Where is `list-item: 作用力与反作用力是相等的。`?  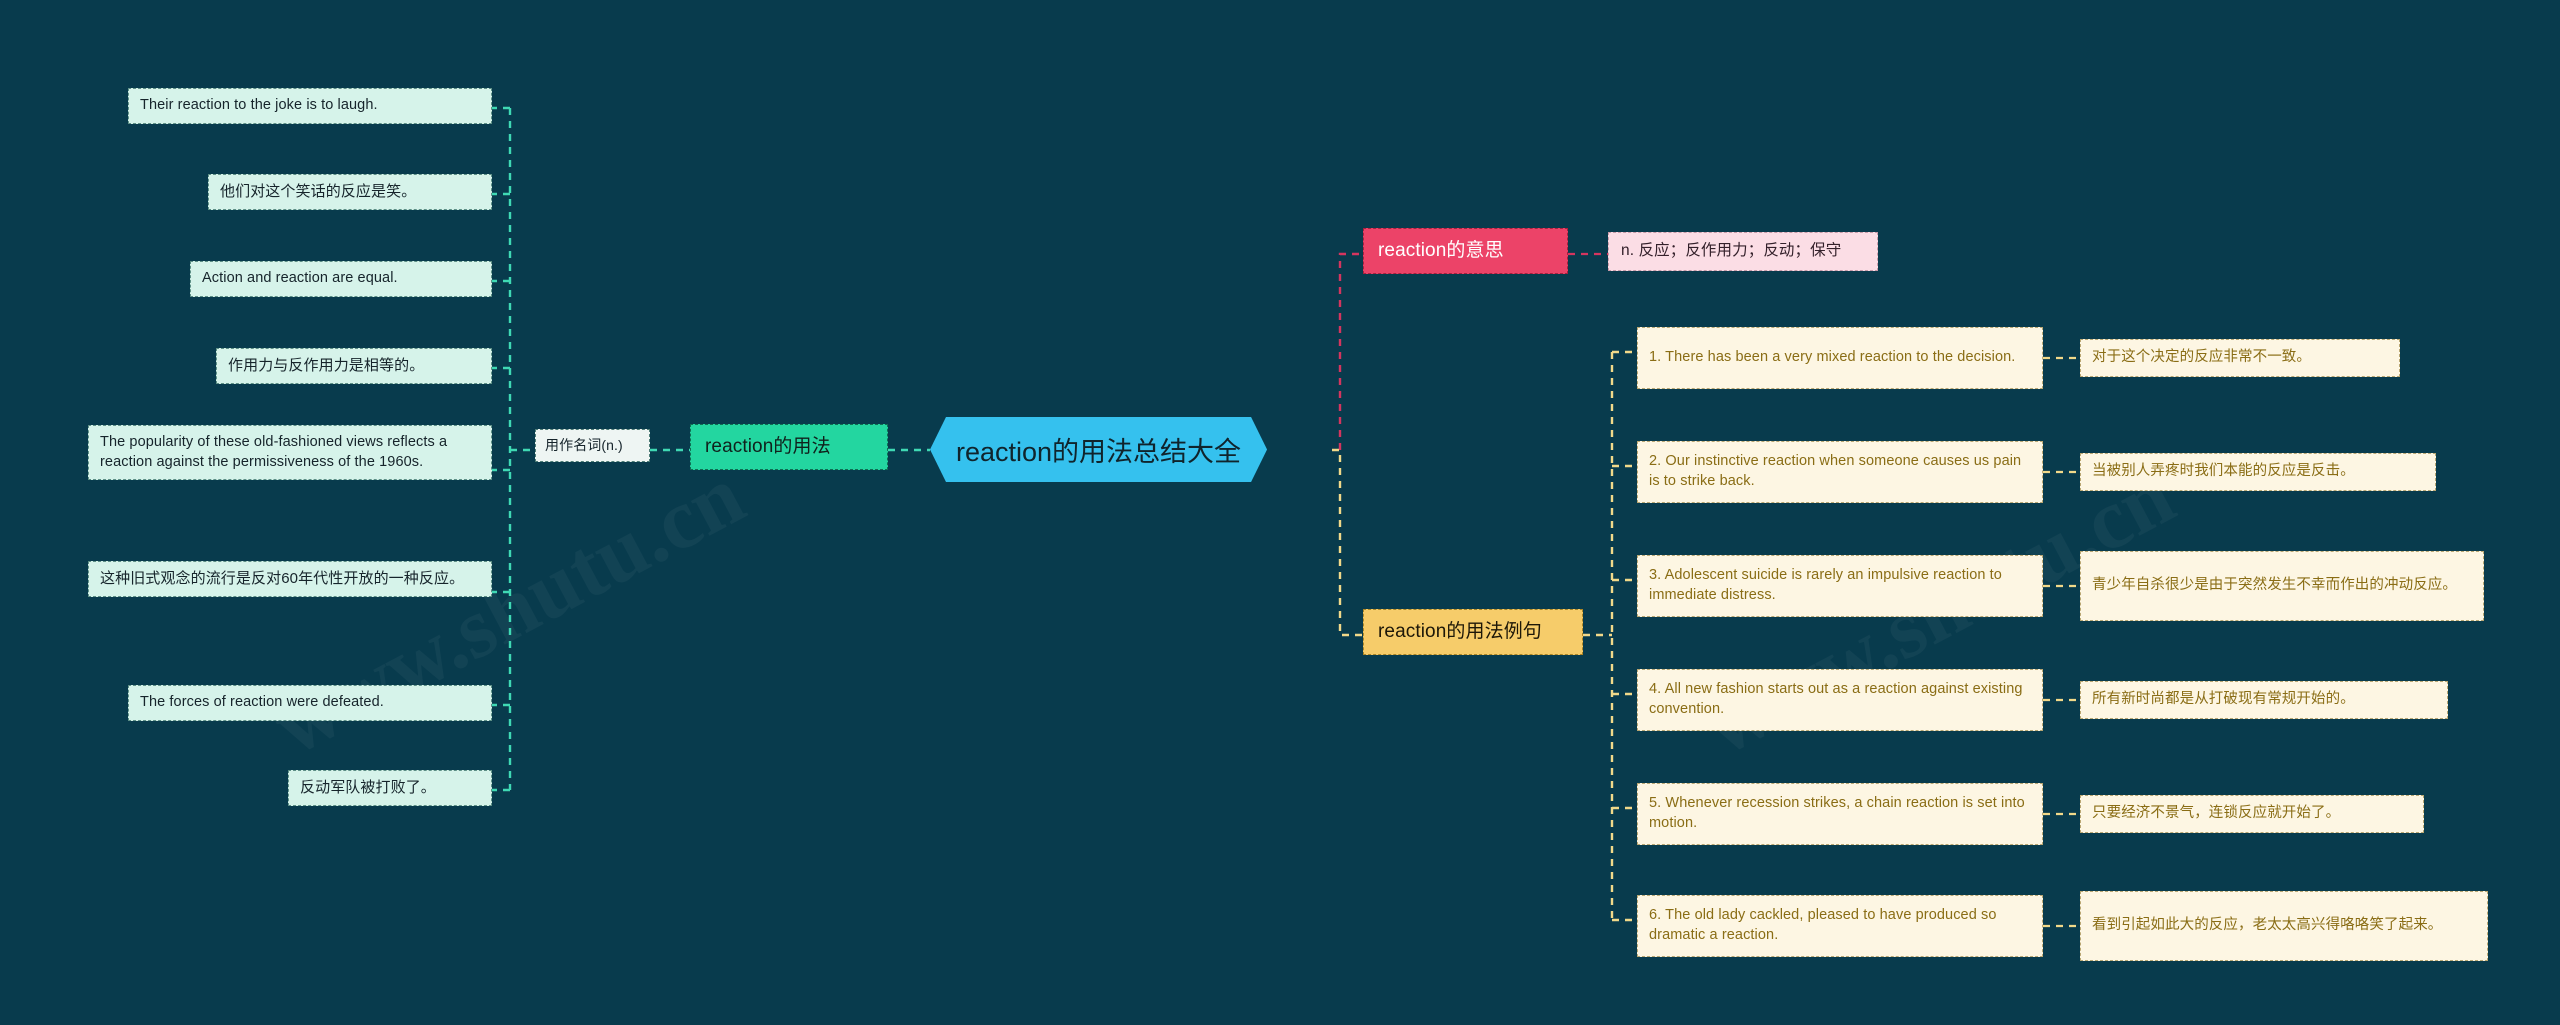 list-item: 作用力与反作用力是相等的。 is located at coordinates (354, 366).